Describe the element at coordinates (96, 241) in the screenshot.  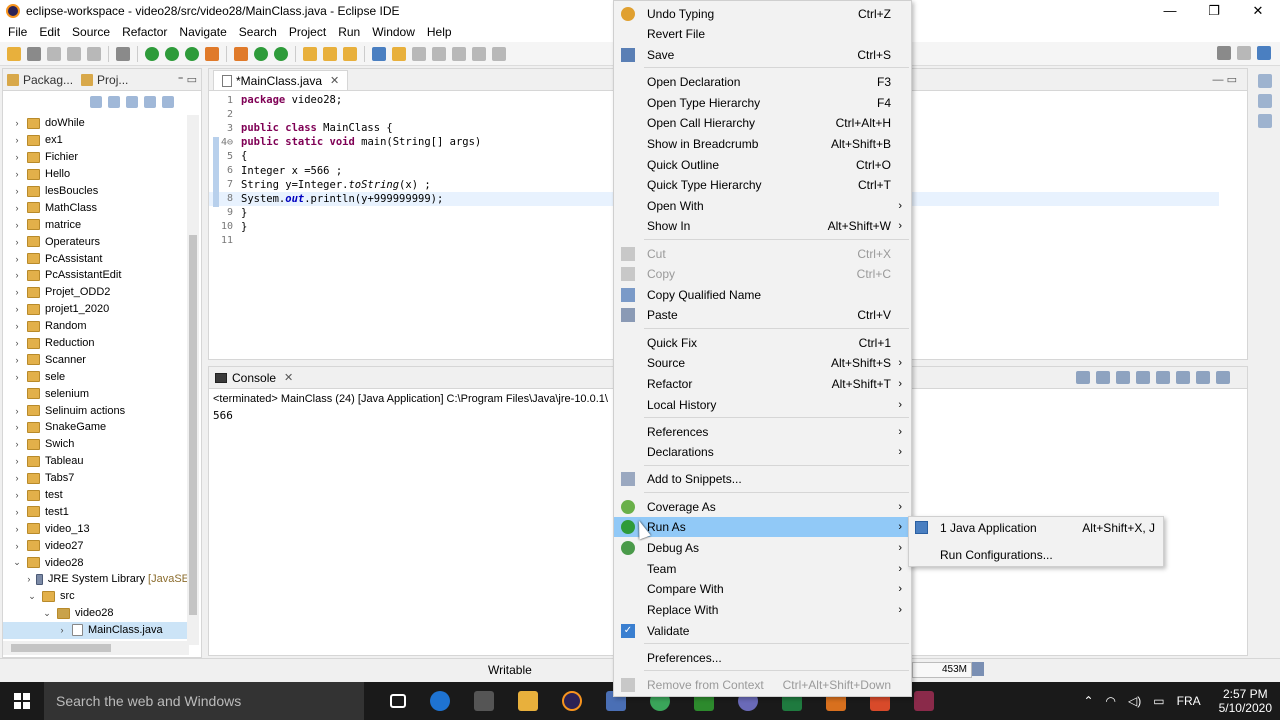
I see `tree-item: › Operateurs` at that location.